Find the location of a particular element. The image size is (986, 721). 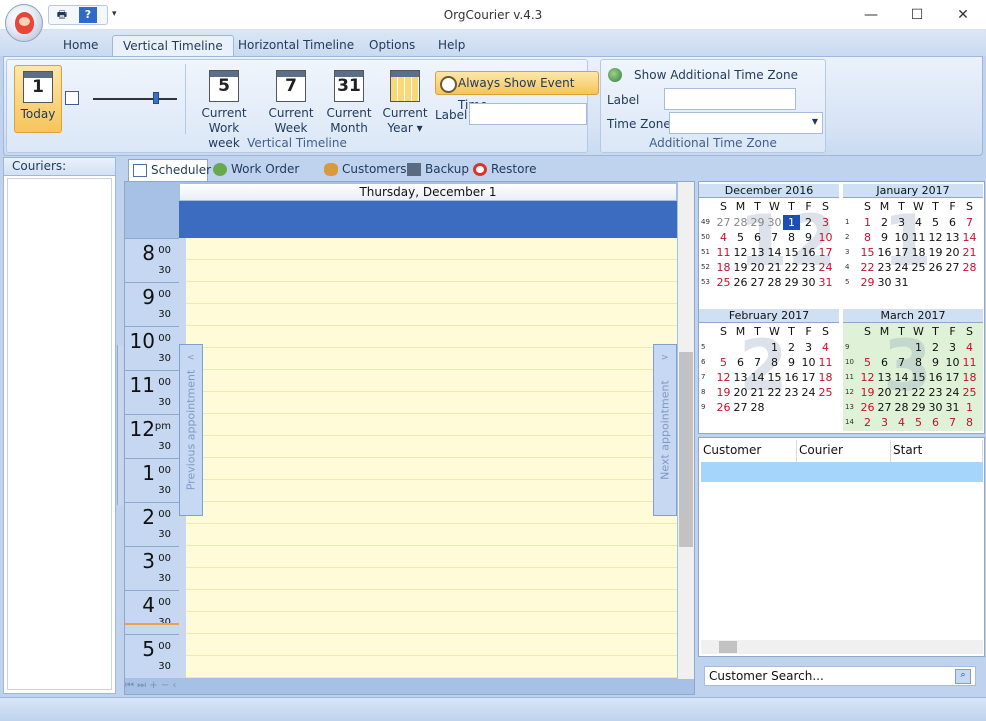

column-customer: Customer is located at coordinates (749, 451).